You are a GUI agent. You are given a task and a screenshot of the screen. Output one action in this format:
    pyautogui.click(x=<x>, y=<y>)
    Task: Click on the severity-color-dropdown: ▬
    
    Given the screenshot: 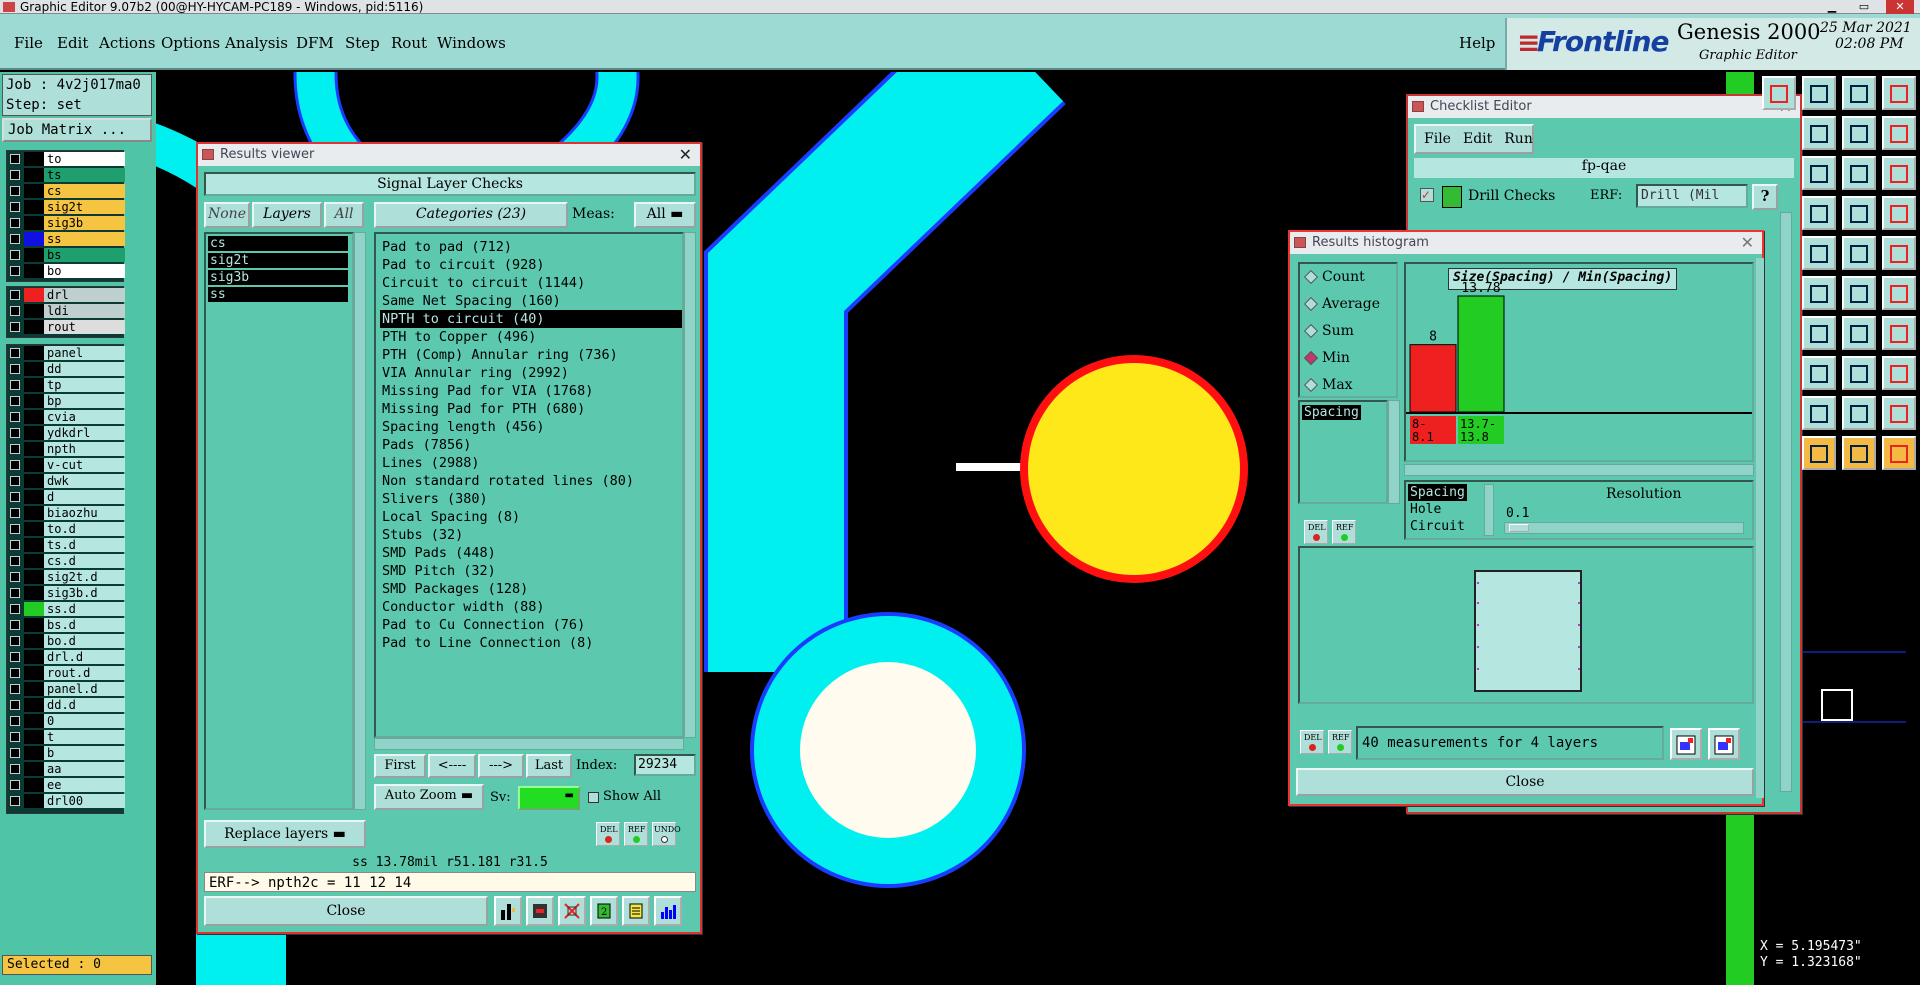 What is the action you would take?
    pyautogui.click(x=549, y=798)
    